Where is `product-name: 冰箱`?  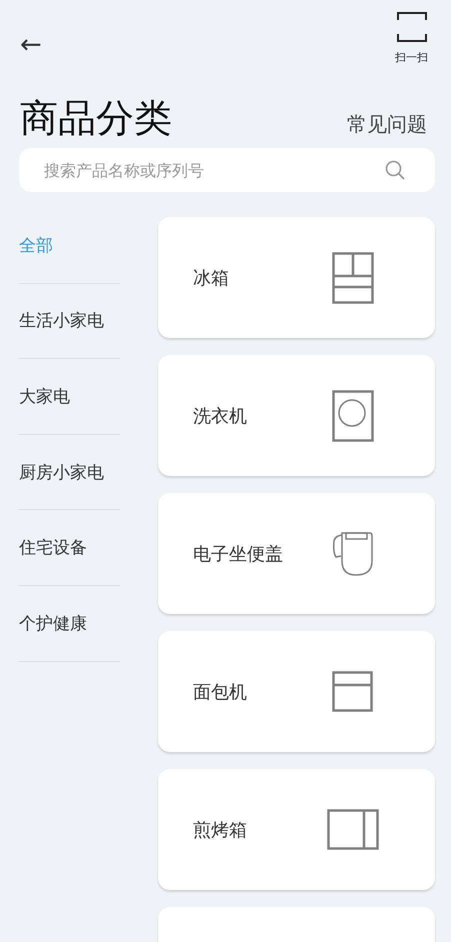
product-name: 冰箱 is located at coordinates (211, 278).